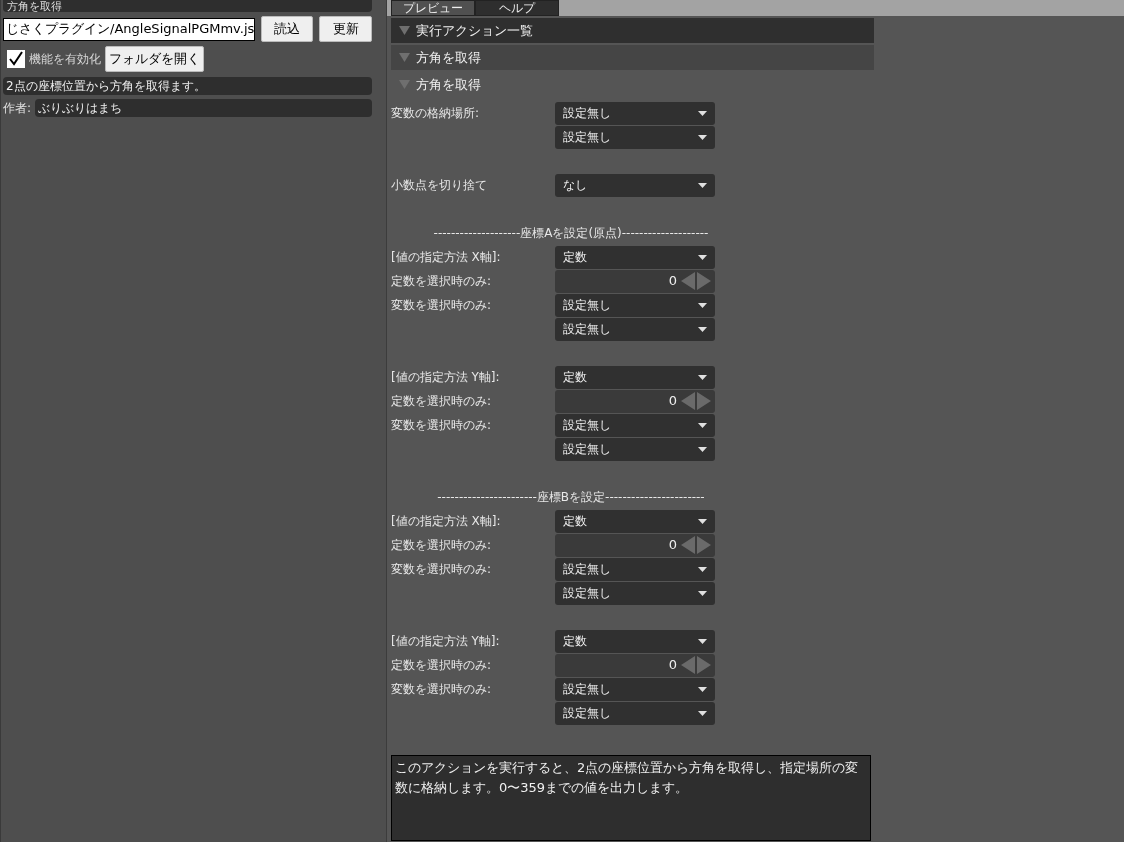 The height and width of the screenshot is (842, 1124). Describe the element at coordinates (287, 29) in the screenshot. I see `load-button: 読込` at that location.